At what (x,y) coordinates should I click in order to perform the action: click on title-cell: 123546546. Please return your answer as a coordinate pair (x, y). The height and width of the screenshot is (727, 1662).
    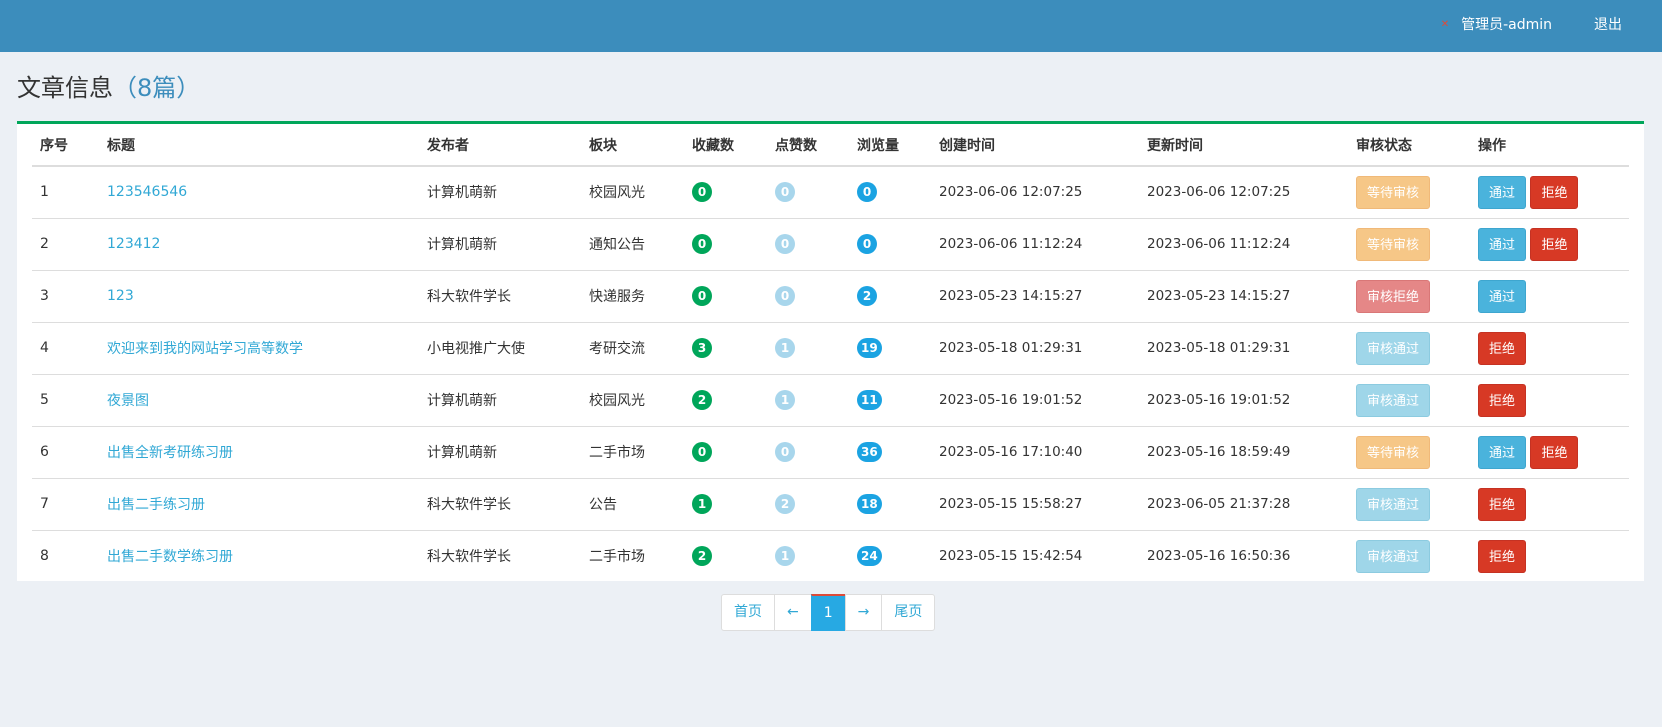
    Looking at the image, I should click on (259, 192).